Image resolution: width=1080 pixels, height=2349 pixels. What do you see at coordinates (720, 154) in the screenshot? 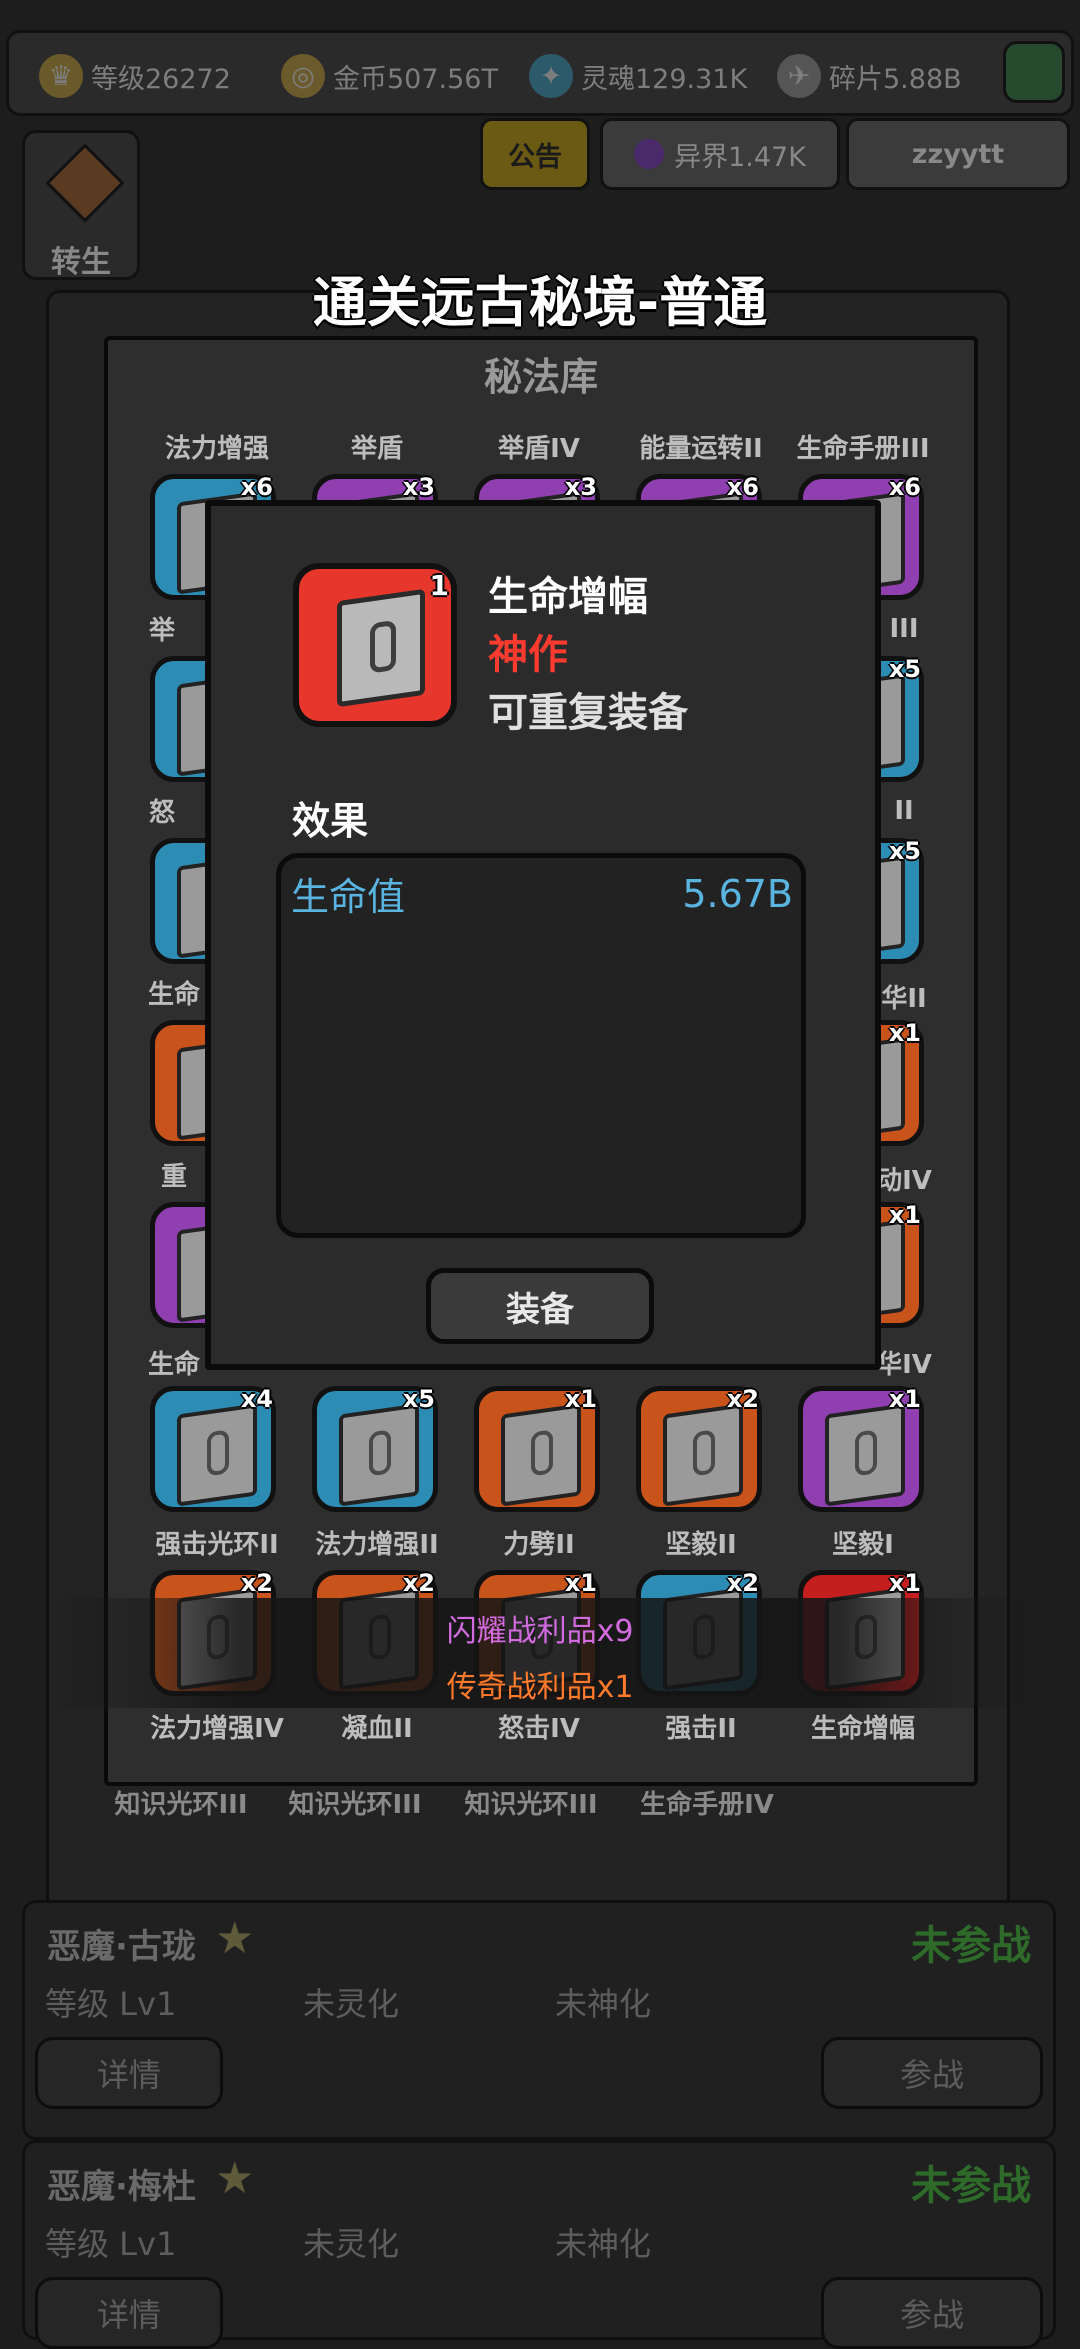
I see `otherworld-chip: 异界1.47K` at bounding box center [720, 154].